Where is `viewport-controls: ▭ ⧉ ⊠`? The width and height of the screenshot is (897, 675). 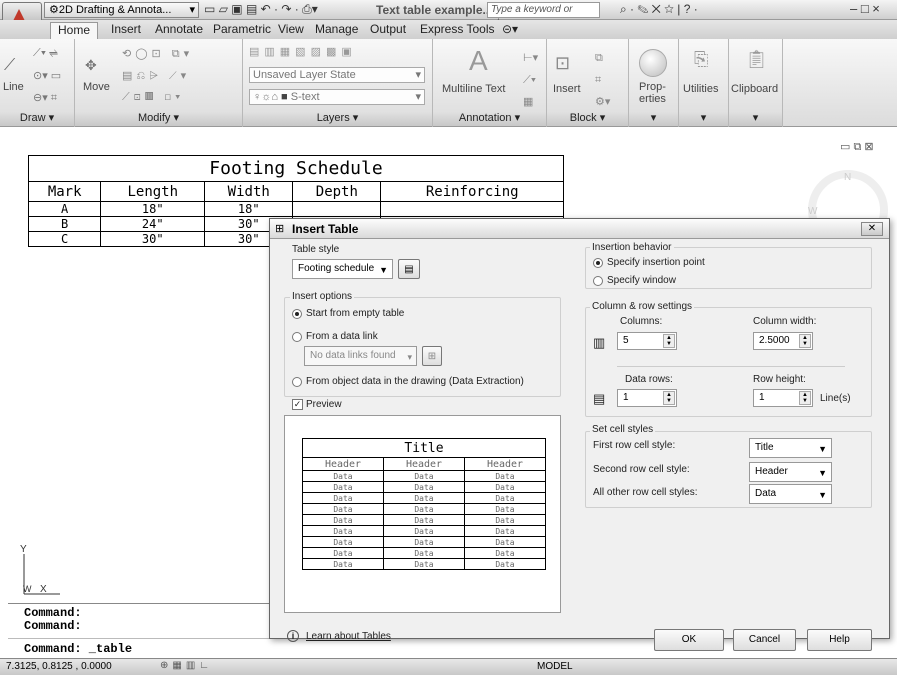
viewport-controls: ▭ ⧉ ⊠ is located at coordinates (857, 147).